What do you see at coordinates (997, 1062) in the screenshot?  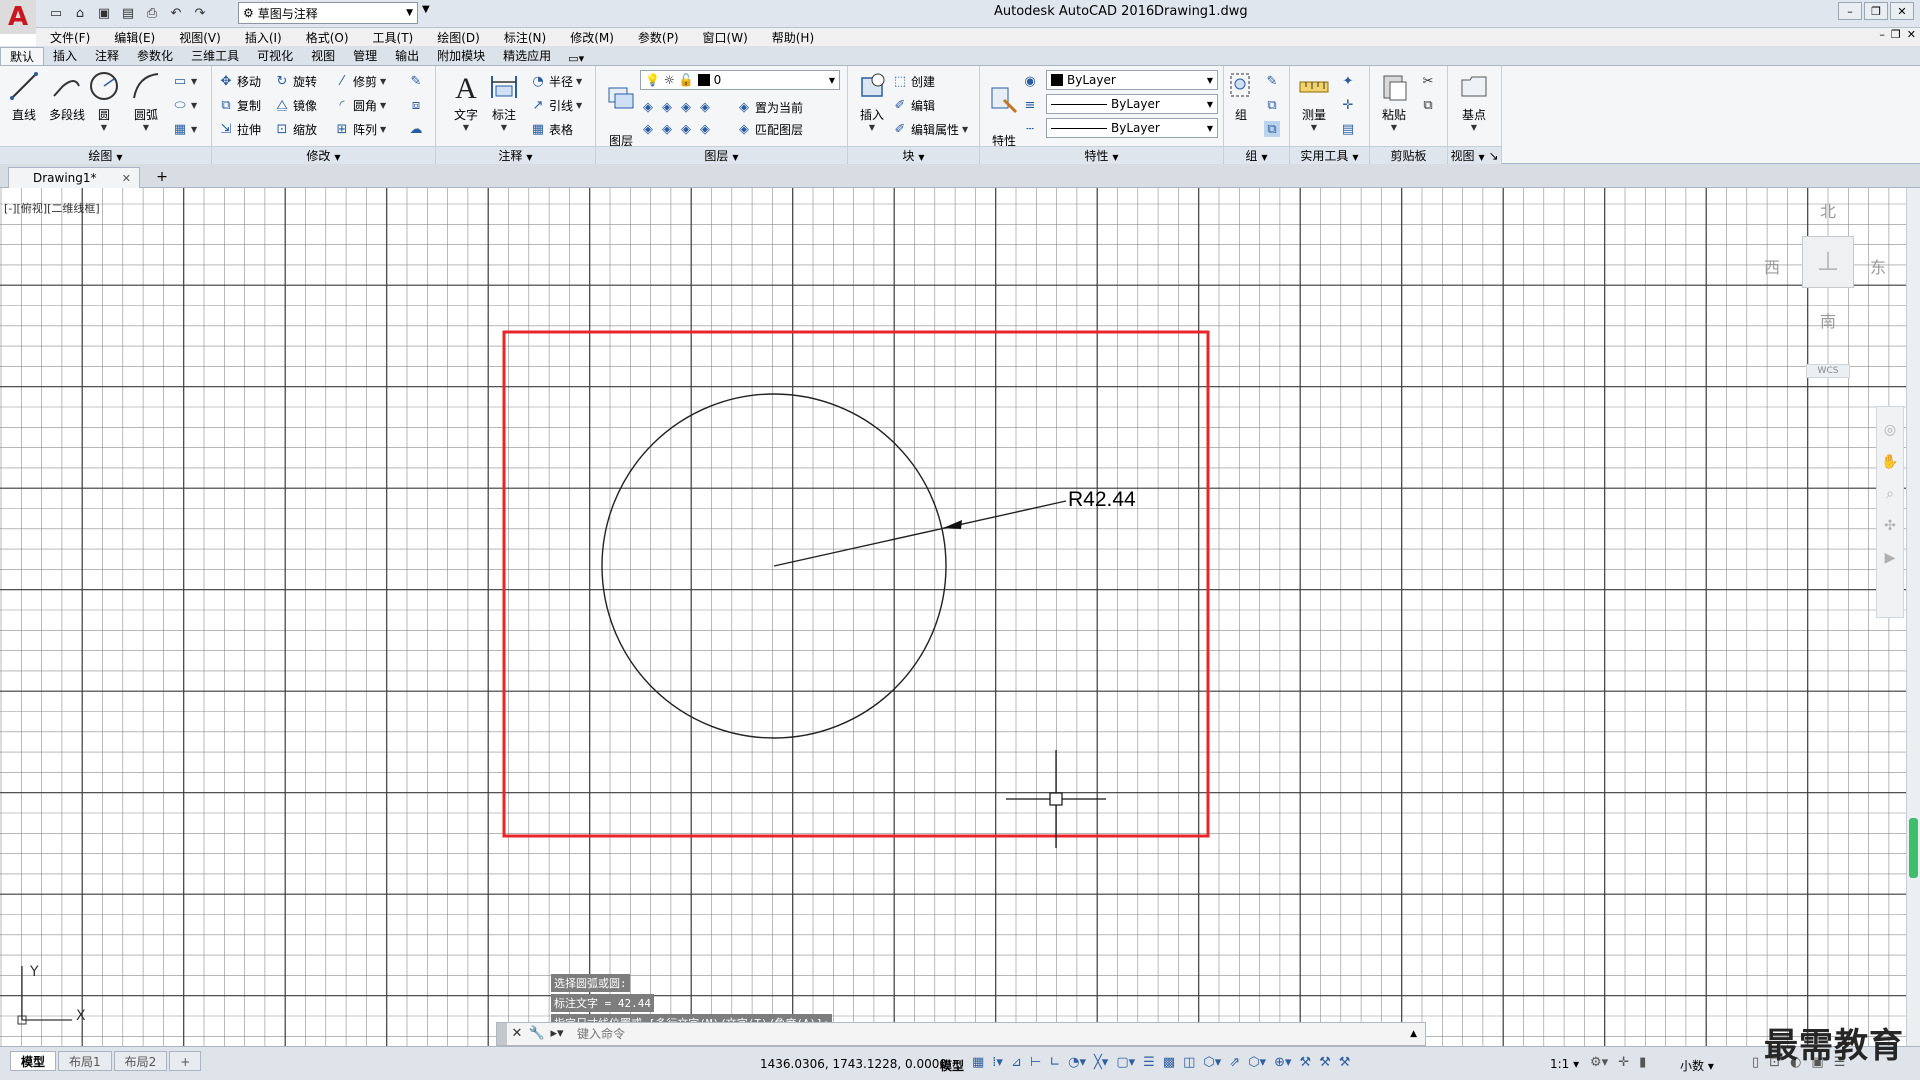 I see `snap-icon: ⁞▾` at bounding box center [997, 1062].